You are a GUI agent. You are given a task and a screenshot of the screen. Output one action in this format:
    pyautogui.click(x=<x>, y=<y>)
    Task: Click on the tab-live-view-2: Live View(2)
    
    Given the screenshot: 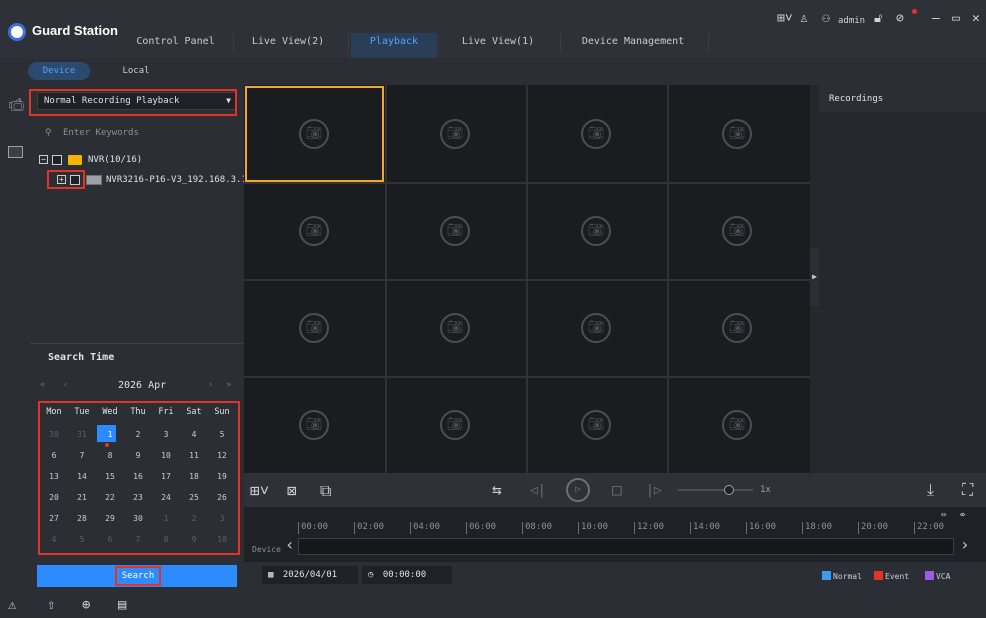 What is the action you would take?
    pyautogui.click(x=288, y=45)
    